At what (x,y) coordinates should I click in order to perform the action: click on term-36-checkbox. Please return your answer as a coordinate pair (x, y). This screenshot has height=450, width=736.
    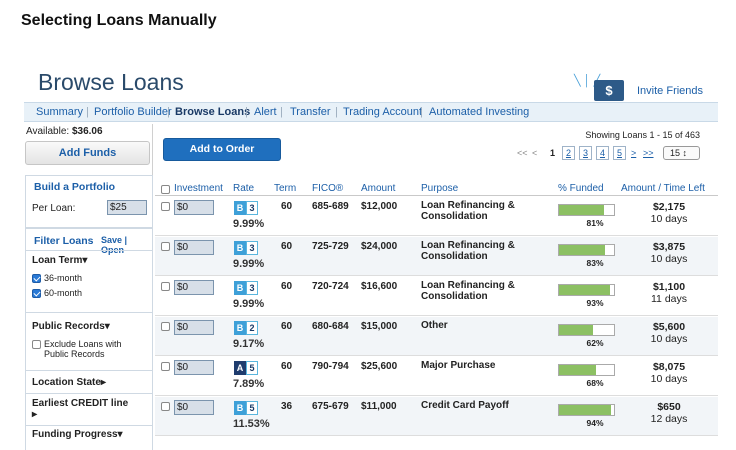
    Looking at the image, I should click on (36, 278).